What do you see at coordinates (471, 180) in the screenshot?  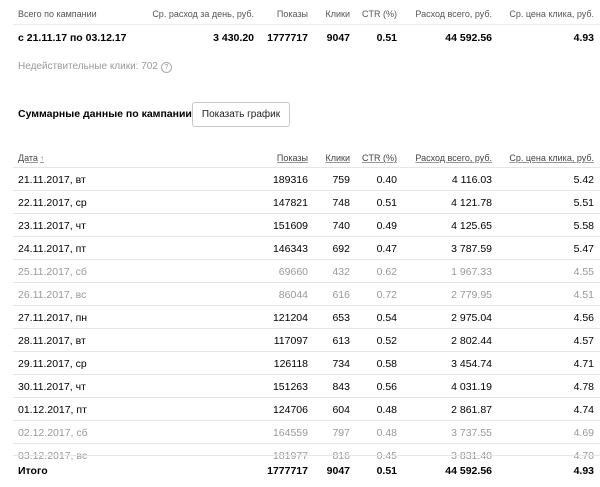 I see `cell-spend: 4 116.03` at bounding box center [471, 180].